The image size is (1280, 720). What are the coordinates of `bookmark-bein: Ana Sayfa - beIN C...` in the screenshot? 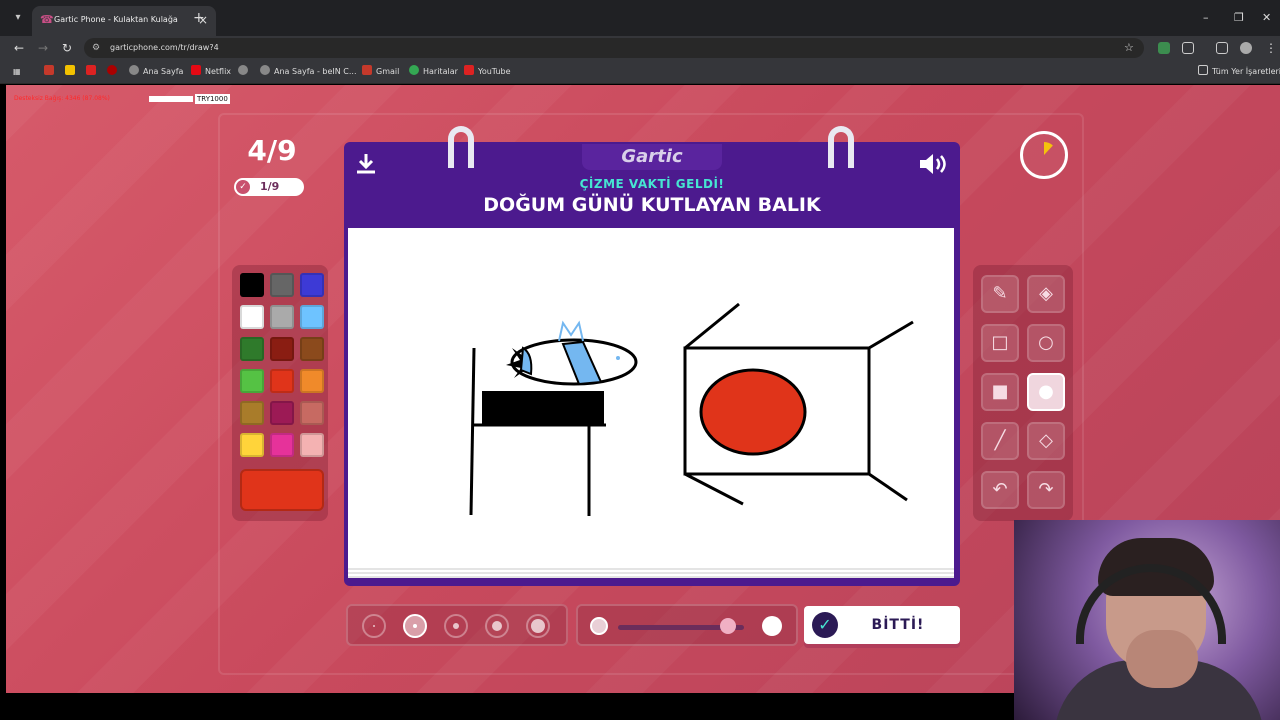 It's located at (308, 72).